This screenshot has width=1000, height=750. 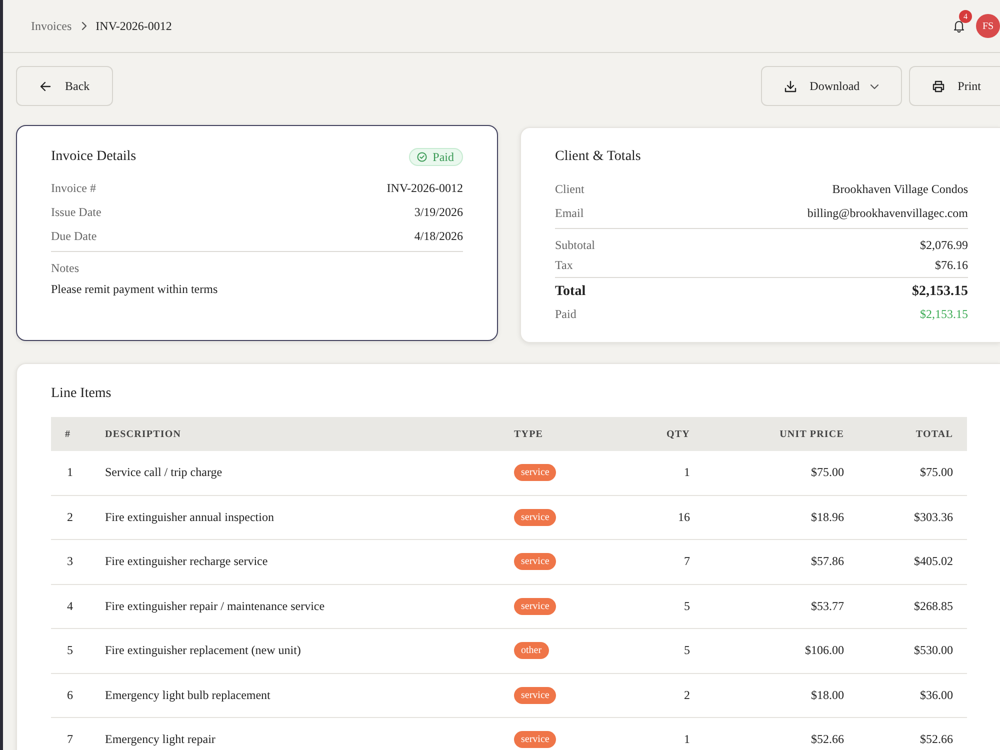 What do you see at coordinates (687, 695) in the screenshot?
I see `table-cell: 2` at bounding box center [687, 695].